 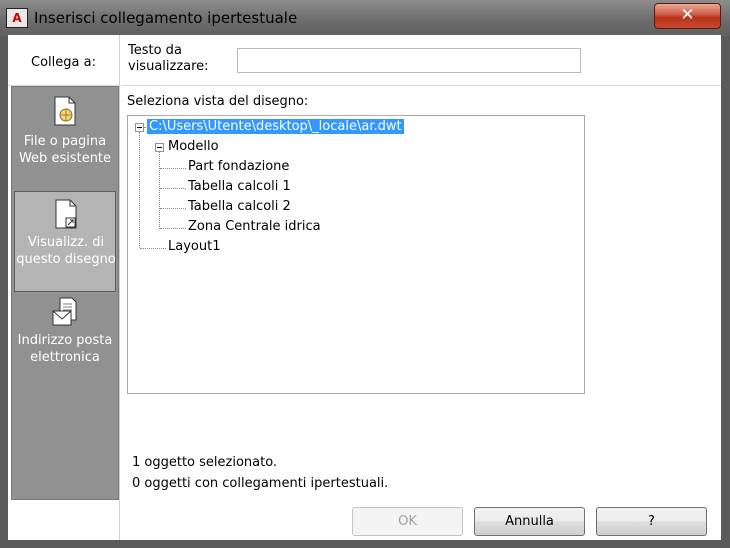 What do you see at coordinates (238, 167) in the screenshot?
I see `tree-node-part-fondazione: Part fondazione` at bounding box center [238, 167].